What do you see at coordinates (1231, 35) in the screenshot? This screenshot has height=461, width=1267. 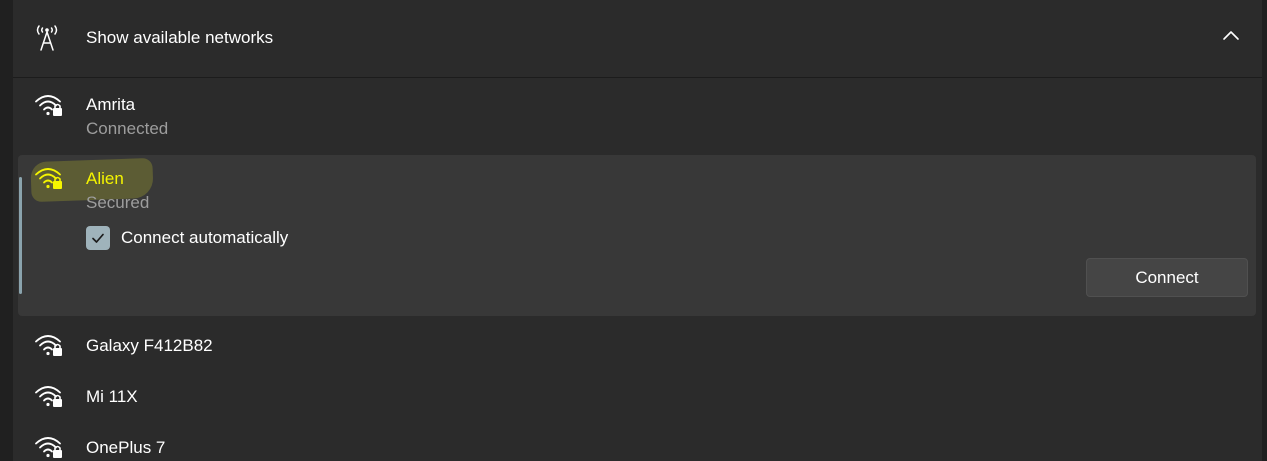 I see `chevron-up-icon` at bounding box center [1231, 35].